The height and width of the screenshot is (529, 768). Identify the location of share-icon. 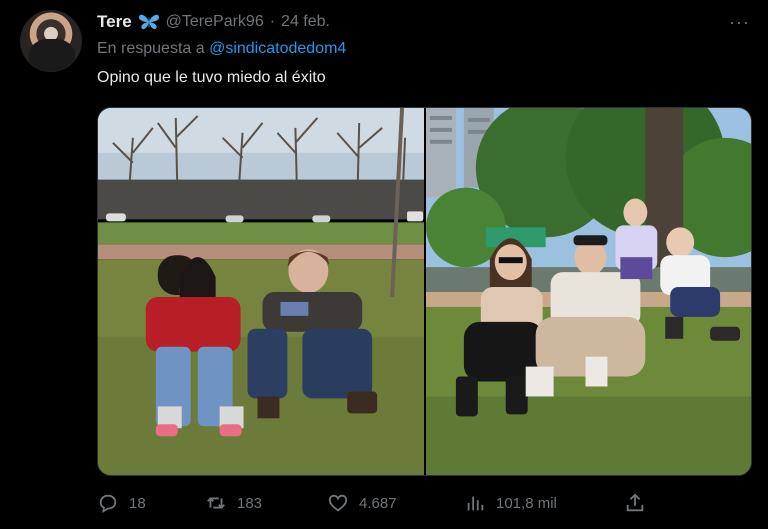
(635, 502).